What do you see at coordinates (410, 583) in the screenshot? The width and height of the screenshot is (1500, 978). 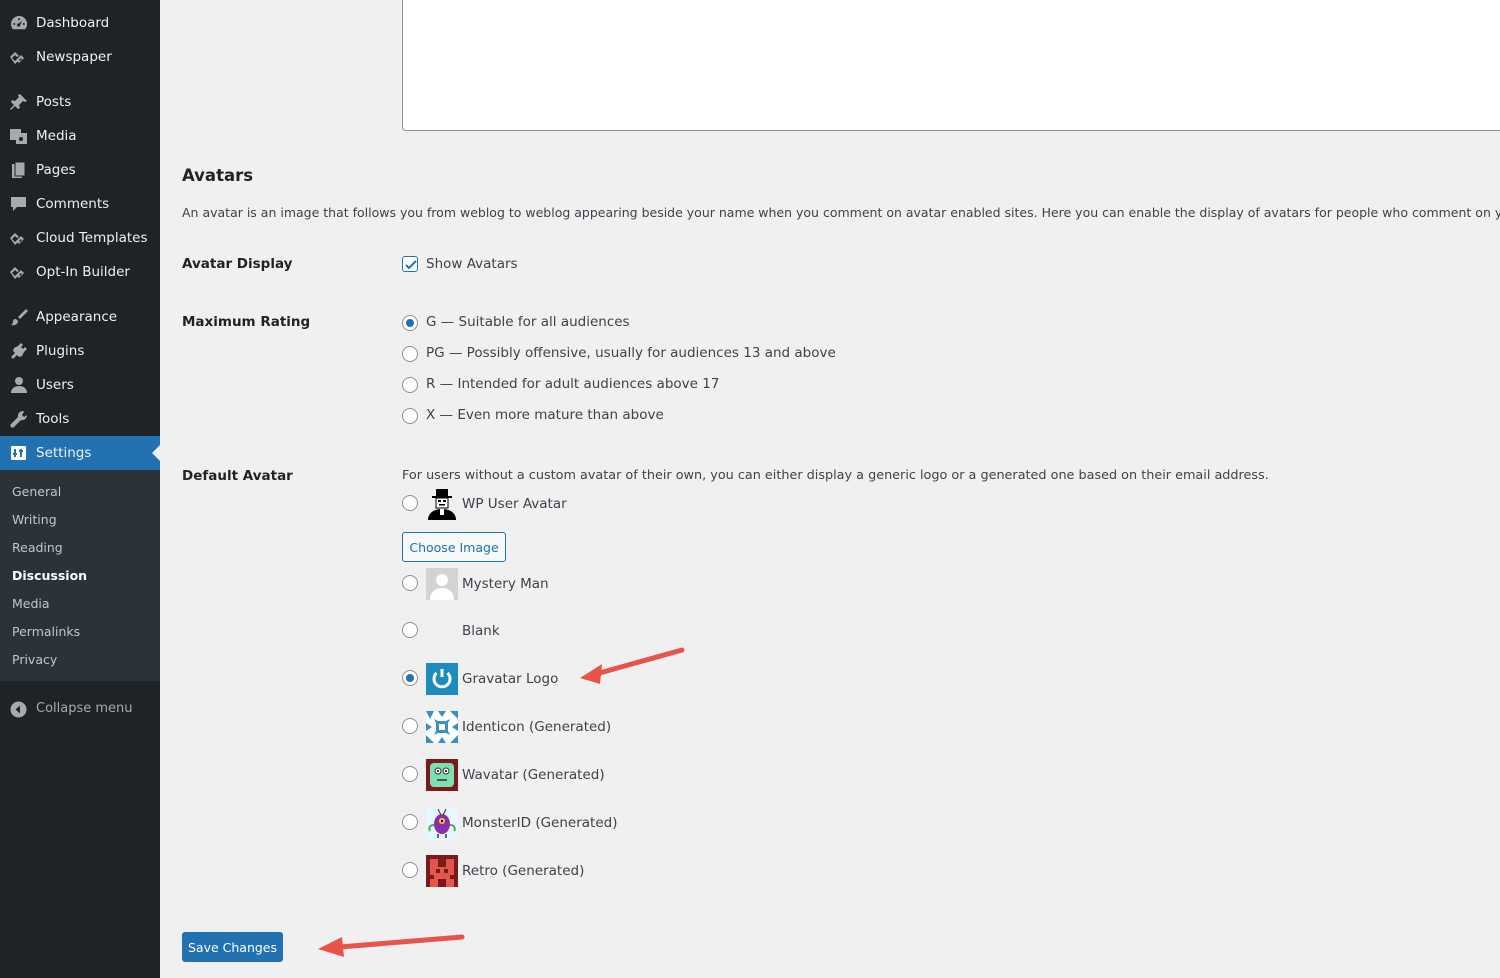 I see `avatar-radio-mystery-man` at bounding box center [410, 583].